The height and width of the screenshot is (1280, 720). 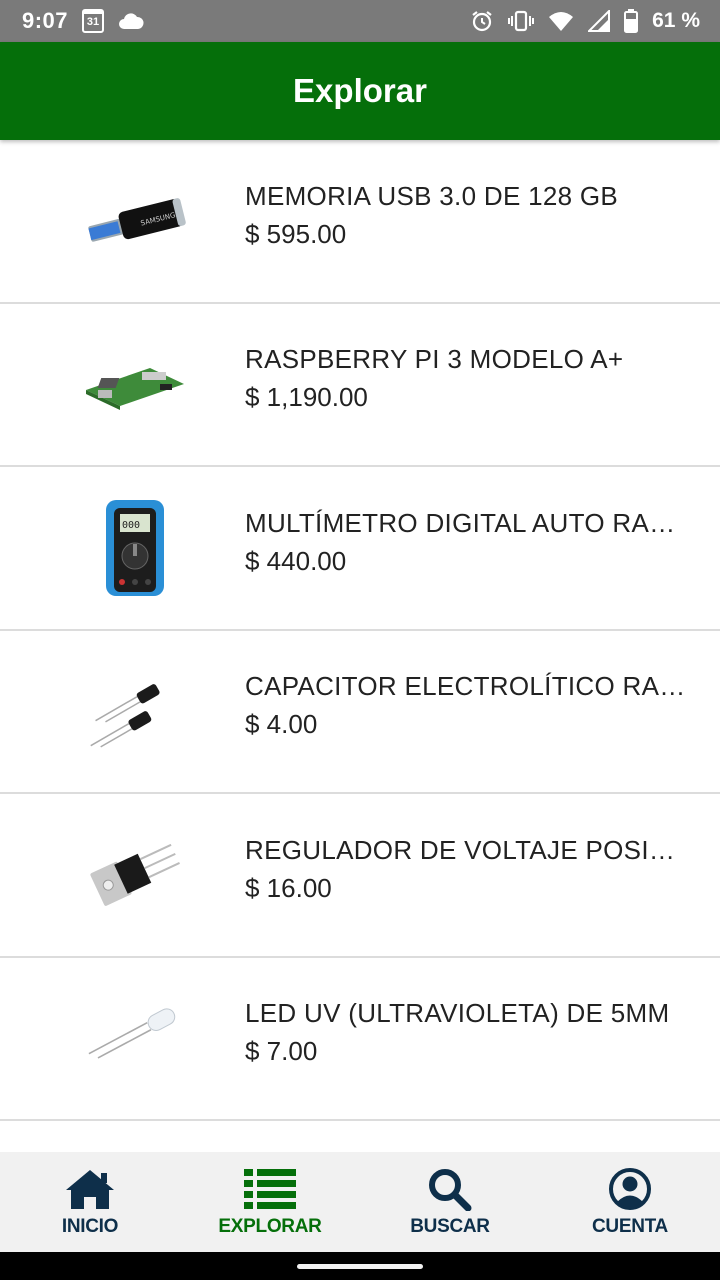 What do you see at coordinates (467, 522) in the screenshot?
I see `product-name: MULTÍMETRO DIGITAL AUTO RANGO` at bounding box center [467, 522].